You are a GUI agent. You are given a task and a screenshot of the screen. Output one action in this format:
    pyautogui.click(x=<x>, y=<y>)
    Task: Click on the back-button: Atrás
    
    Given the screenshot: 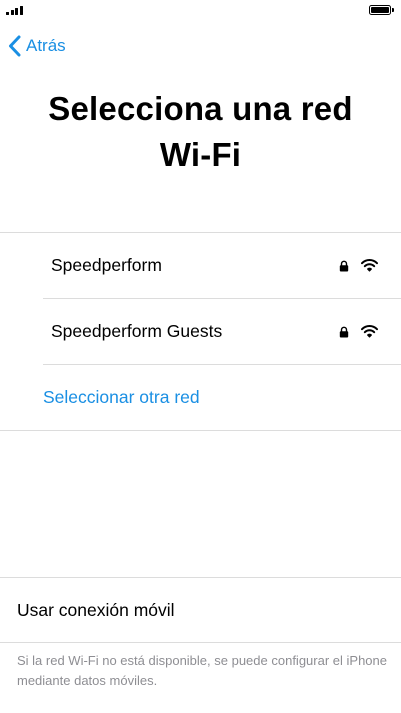 What is the action you would take?
    pyautogui.click(x=37, y=46)
    